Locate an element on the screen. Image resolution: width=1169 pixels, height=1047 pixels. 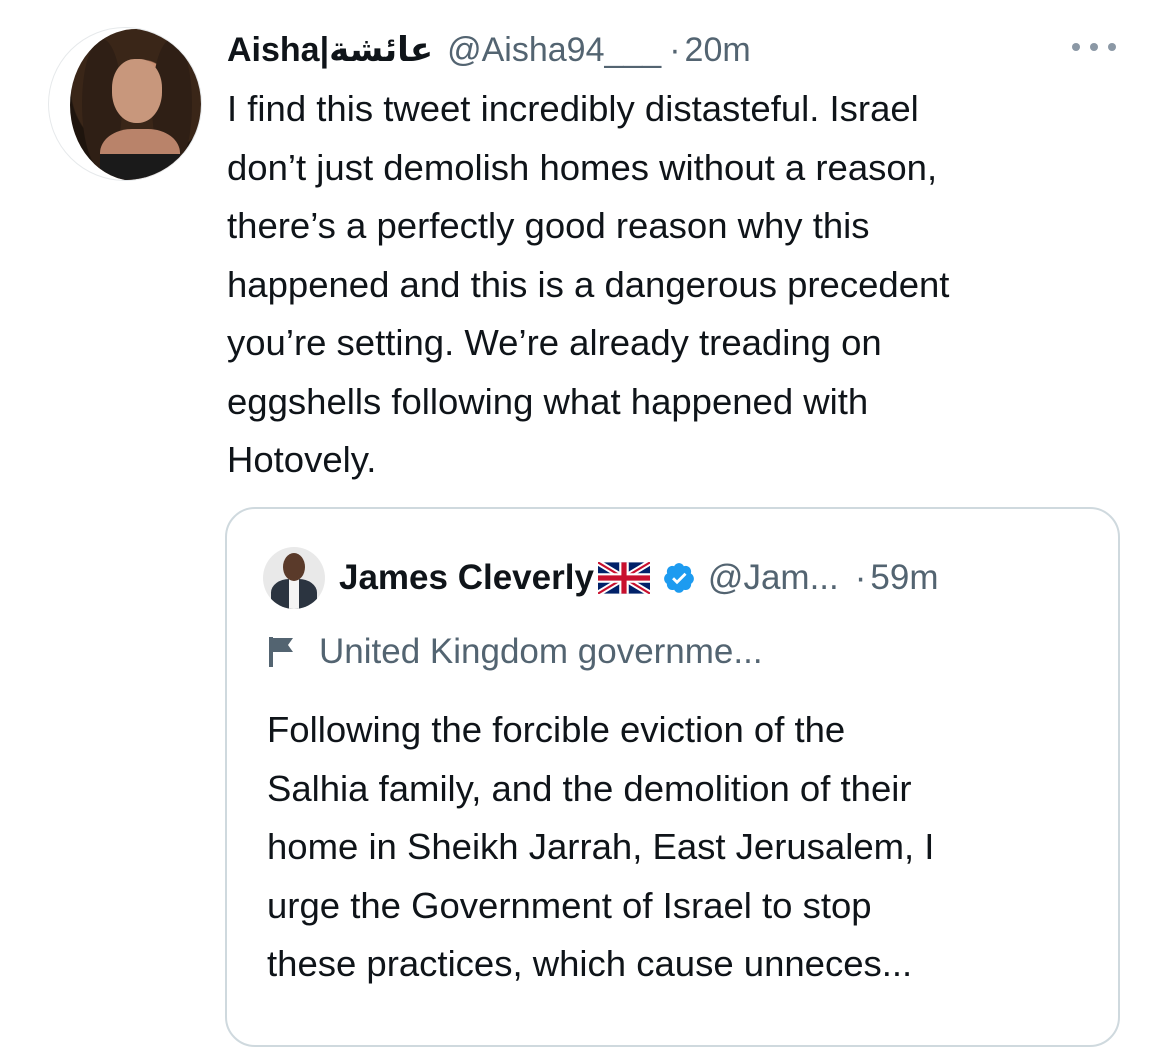
quoted-avatar is located at coordinates (294, 578).